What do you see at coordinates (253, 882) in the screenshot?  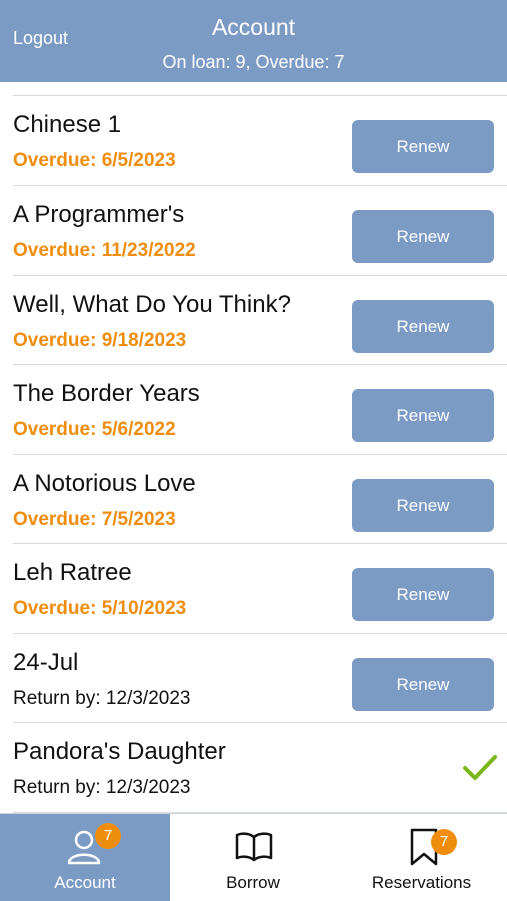 I see `tab-borrow-label: Borrow` at bounding box center [253, 882].